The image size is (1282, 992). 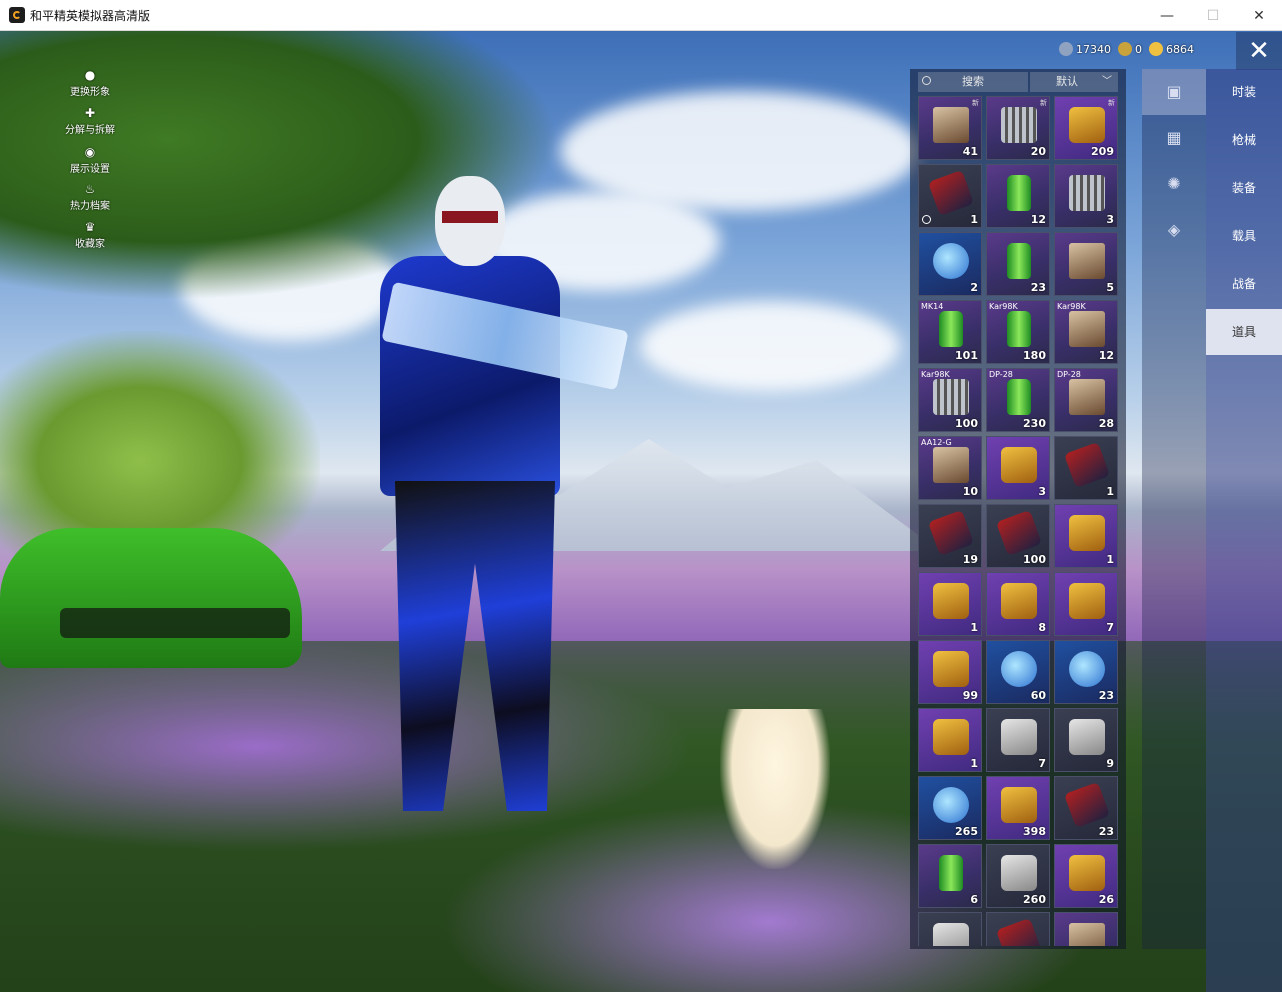 I want to click on inventory-item: 260, so click(x=1018, y=876).